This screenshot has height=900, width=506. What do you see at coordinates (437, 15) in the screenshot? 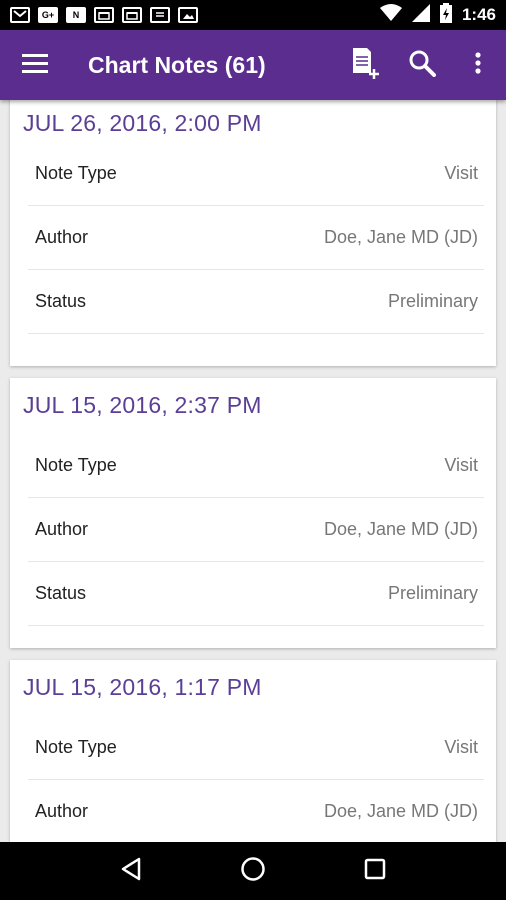
I see `system-icons: 1:46` at bounding box center [437, 15].